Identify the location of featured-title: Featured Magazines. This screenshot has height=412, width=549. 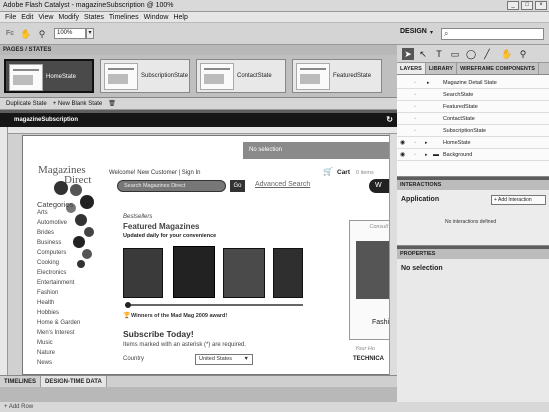
(161, 226).